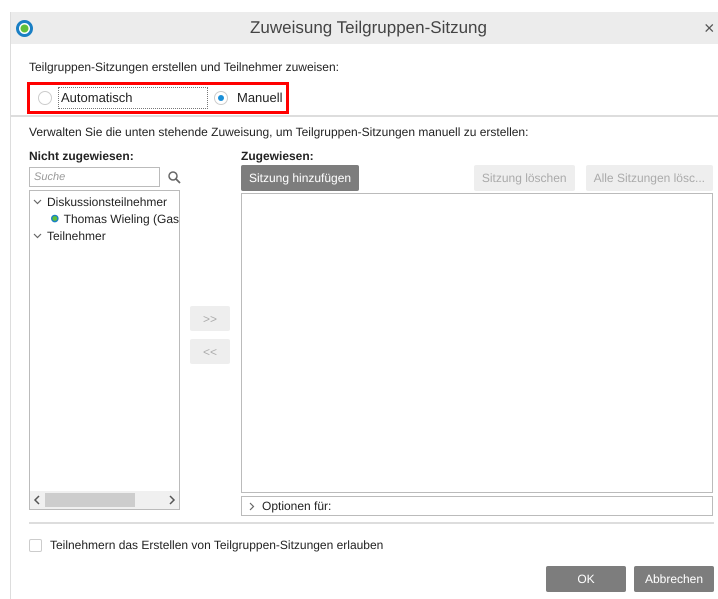  What do you see at coordinates (300, 178) in the screenshot?
I see `session-button: Sitzung hinzufügen` at bounding box center [300, 178].